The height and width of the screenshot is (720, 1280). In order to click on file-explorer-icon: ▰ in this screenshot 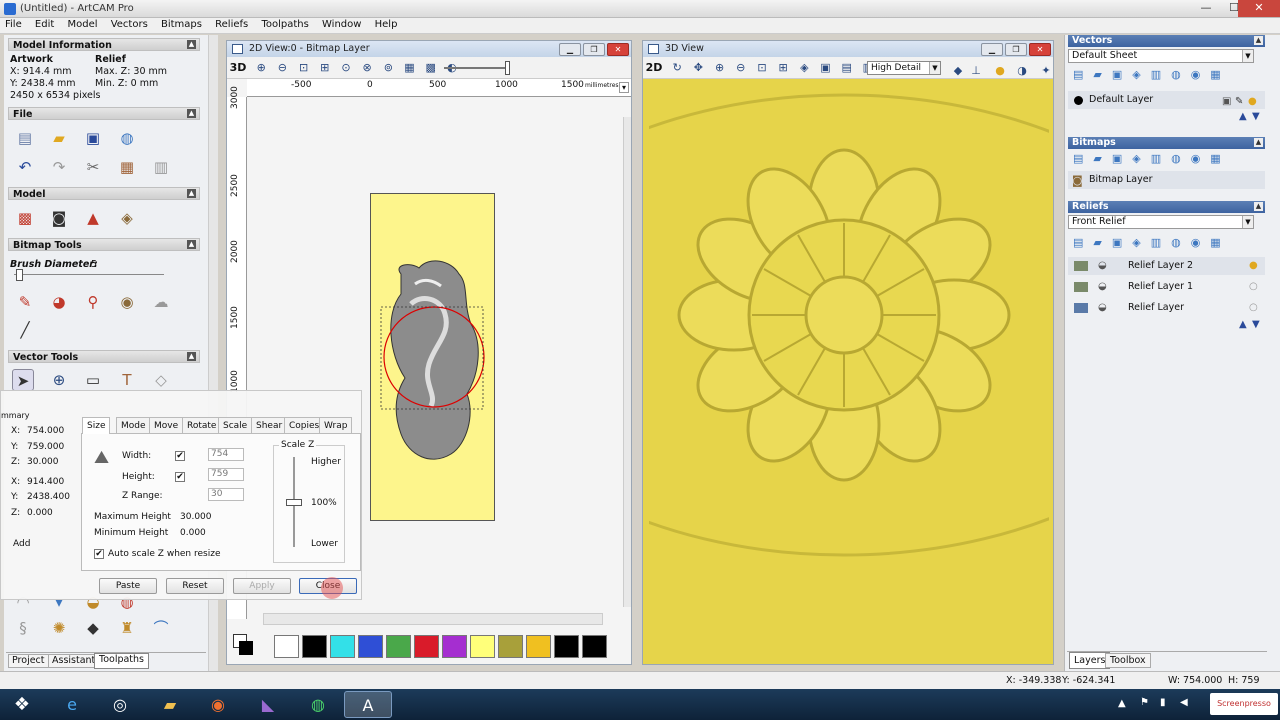, I will do `click(170, 704)`.